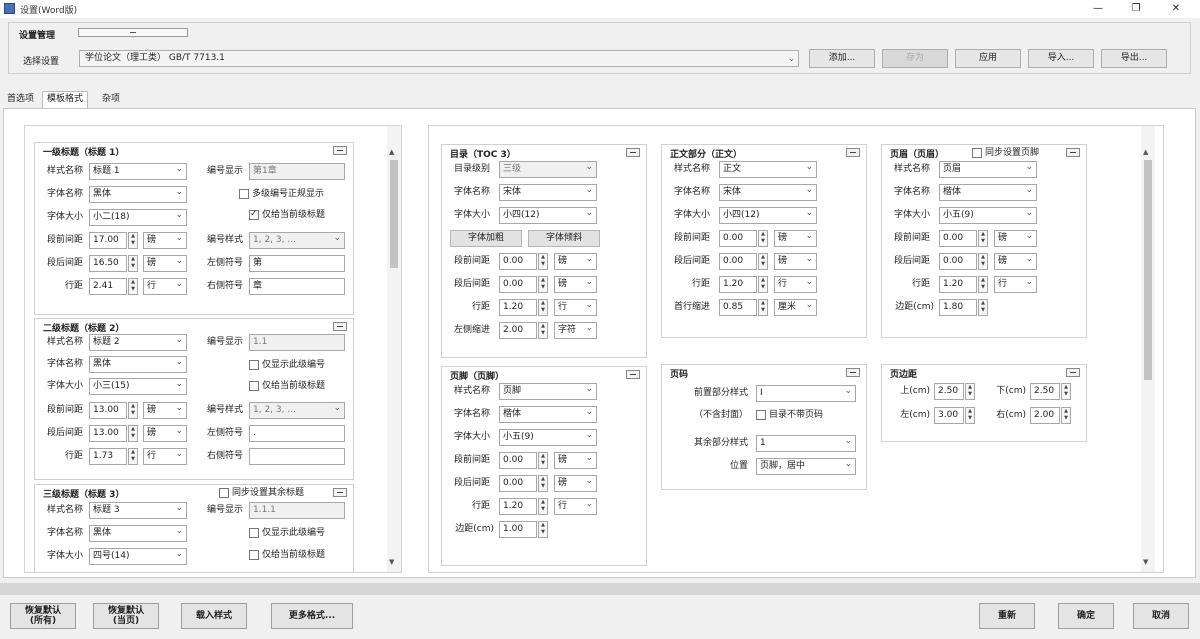 The height and width of the screenshot is (639, 1200). I want to click on heading2-number-display: 1.1, so click(297, 342).